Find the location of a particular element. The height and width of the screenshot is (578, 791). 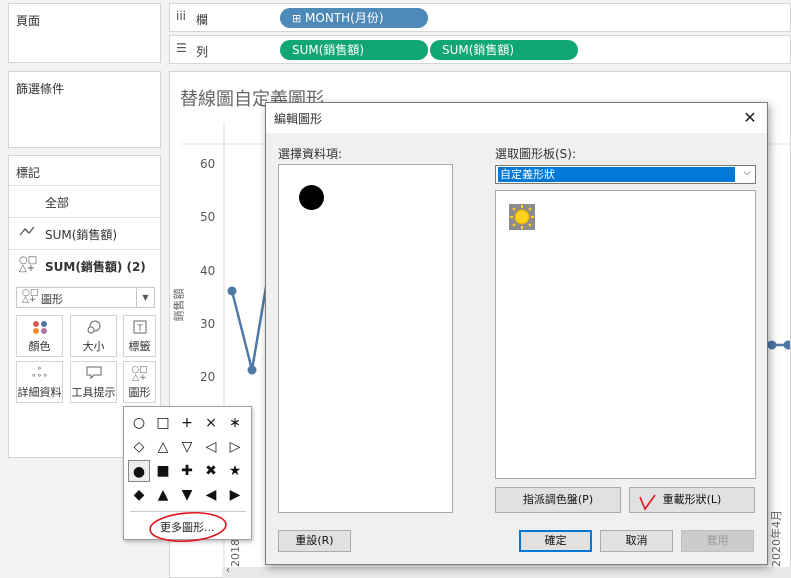

detail-dots-icon: ∘ ∘∘∘ is located at coordinates (39, 372).